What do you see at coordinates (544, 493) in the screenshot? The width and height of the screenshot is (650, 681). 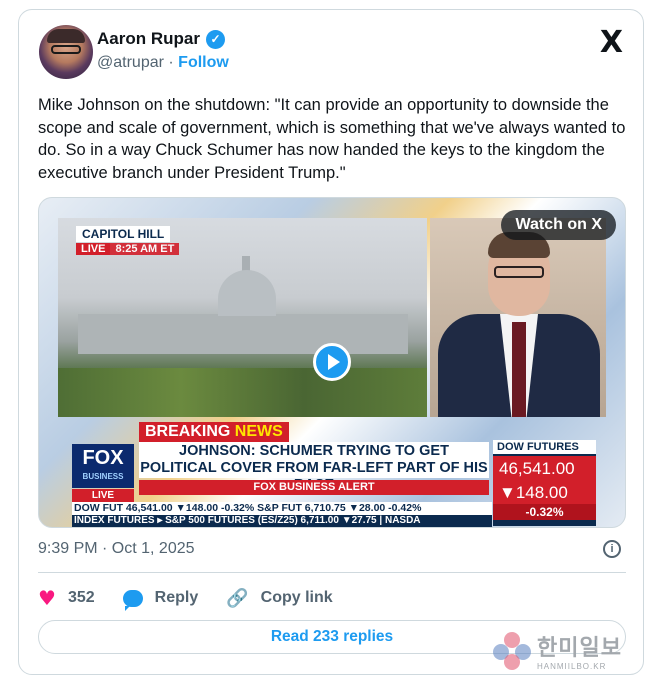 I see `dow-change: ▼148.00` at bounding box center [544, 493].